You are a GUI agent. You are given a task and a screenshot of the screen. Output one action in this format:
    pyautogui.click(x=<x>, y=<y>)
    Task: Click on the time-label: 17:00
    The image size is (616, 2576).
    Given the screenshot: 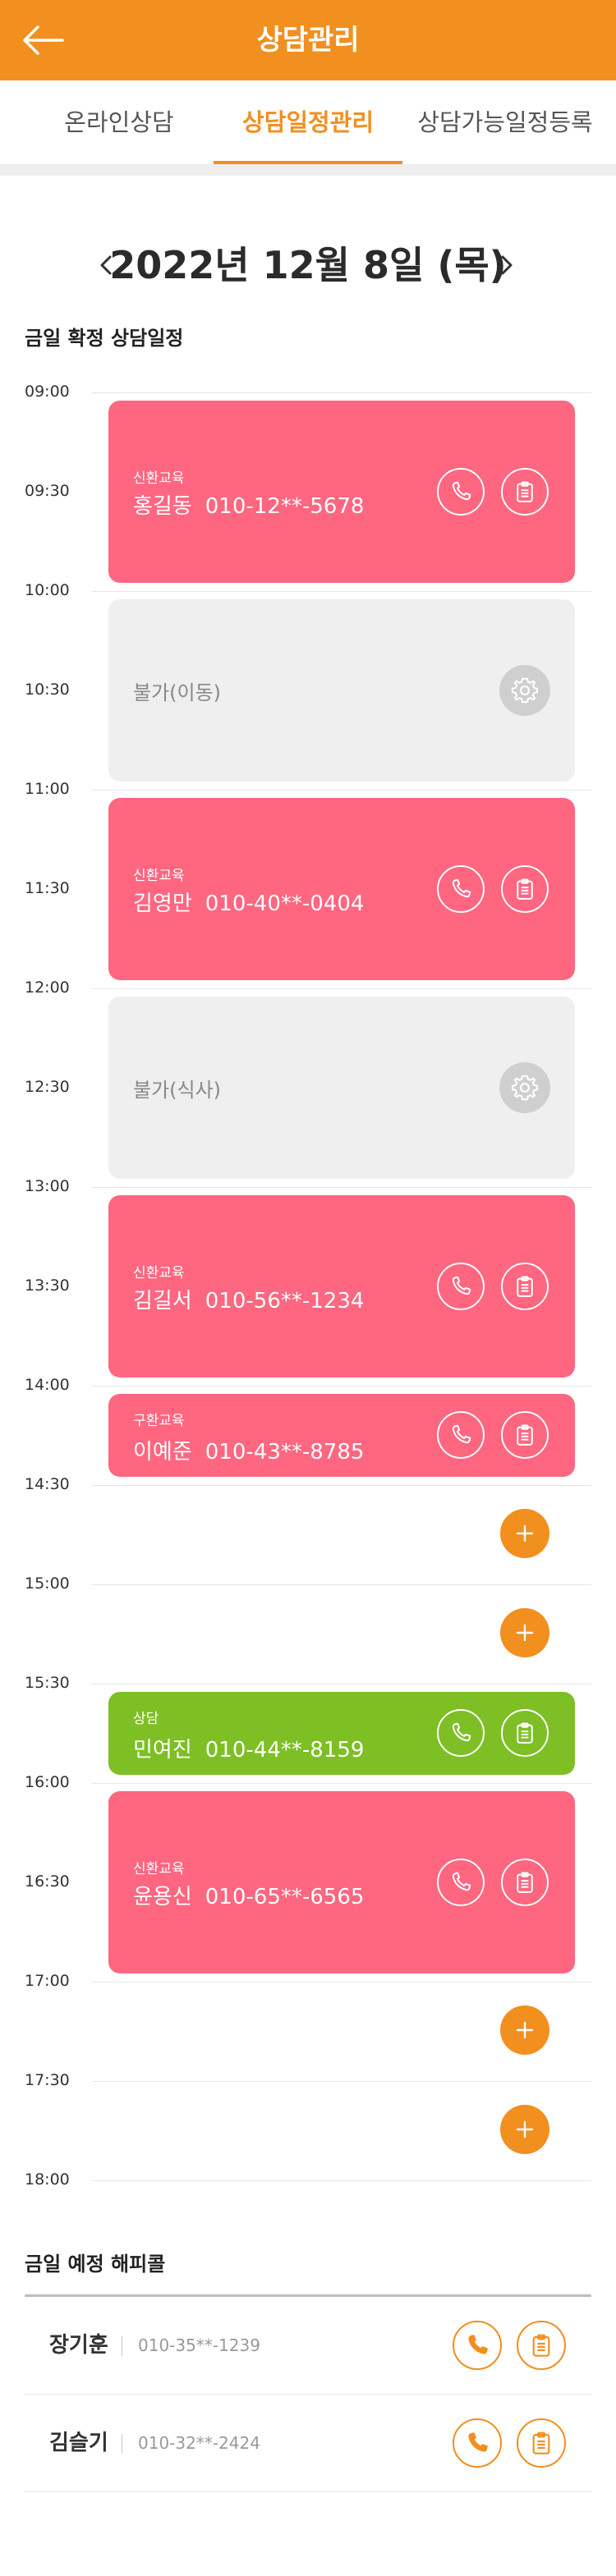 What is the action you would take?
    pyautogui.click(x=47, y=1981)
    